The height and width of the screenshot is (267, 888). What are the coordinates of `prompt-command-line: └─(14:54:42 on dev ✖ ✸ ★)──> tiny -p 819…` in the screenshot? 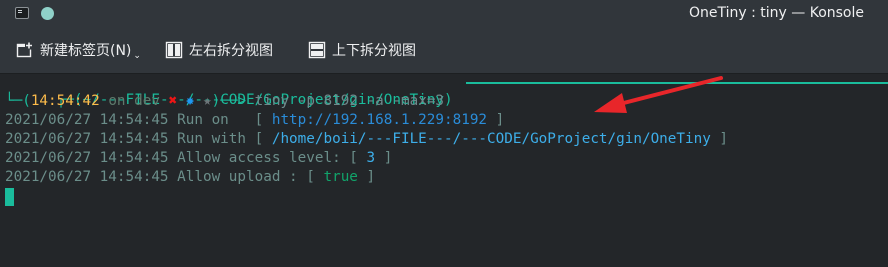 It's located at (225, 101).